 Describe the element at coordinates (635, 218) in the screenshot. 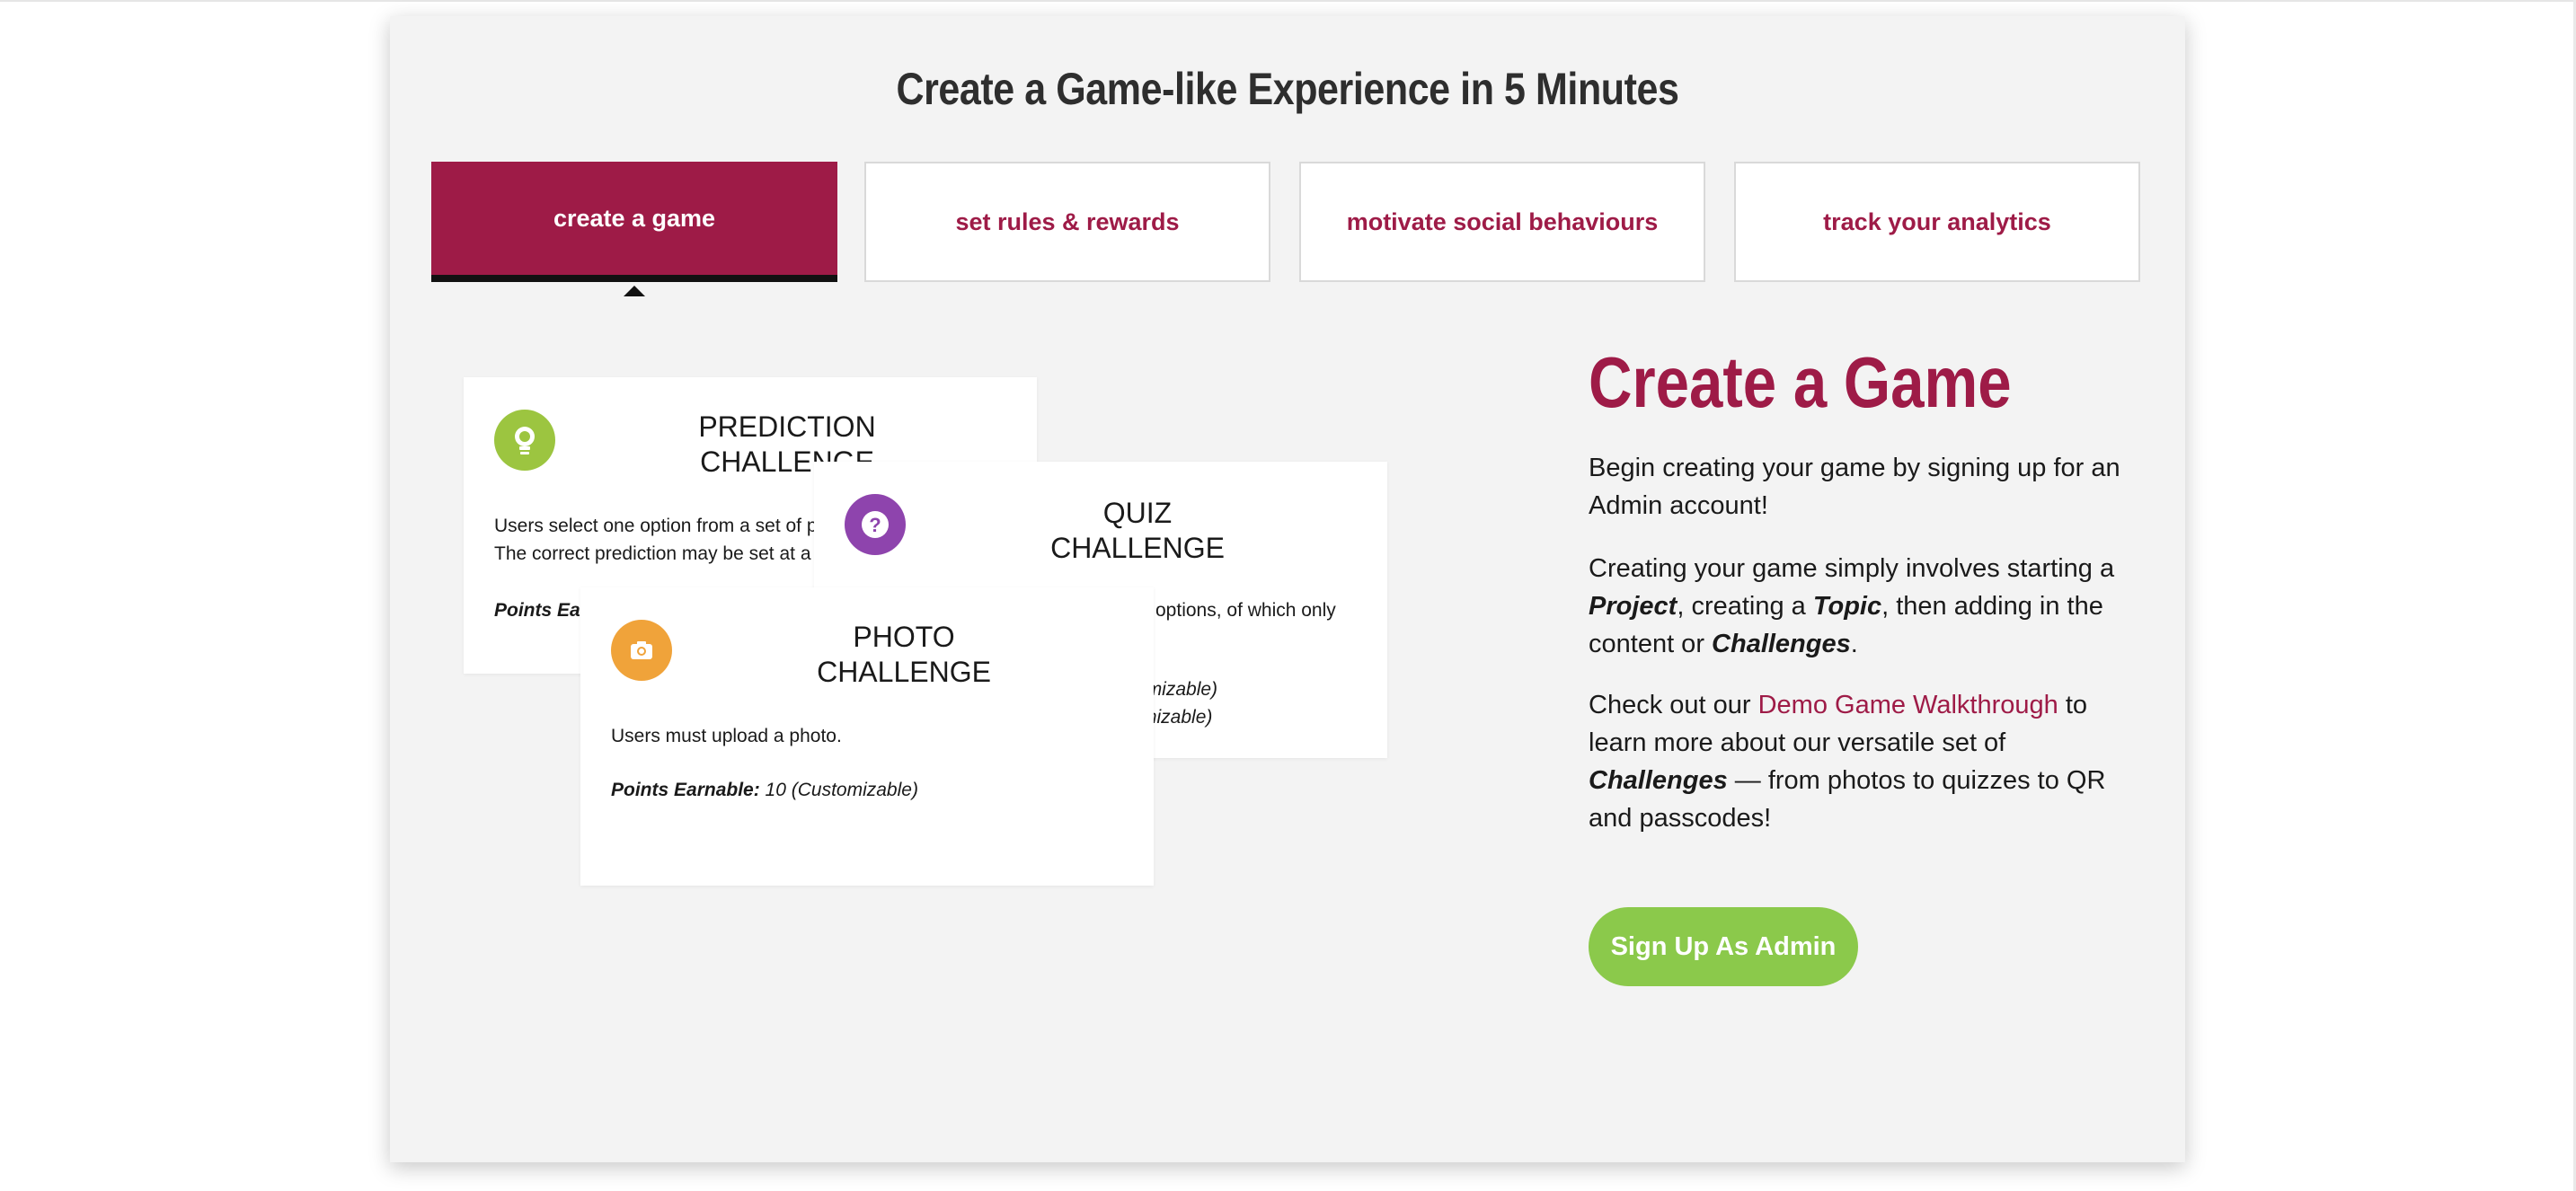

I see `tab-label: create a game` at that location.